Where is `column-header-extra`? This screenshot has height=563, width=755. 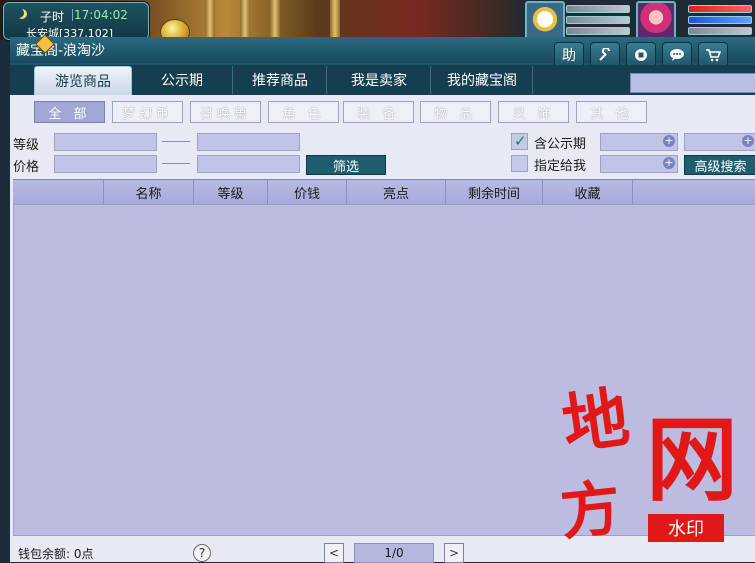 column-header-extra is located at coordinates (694, 192).